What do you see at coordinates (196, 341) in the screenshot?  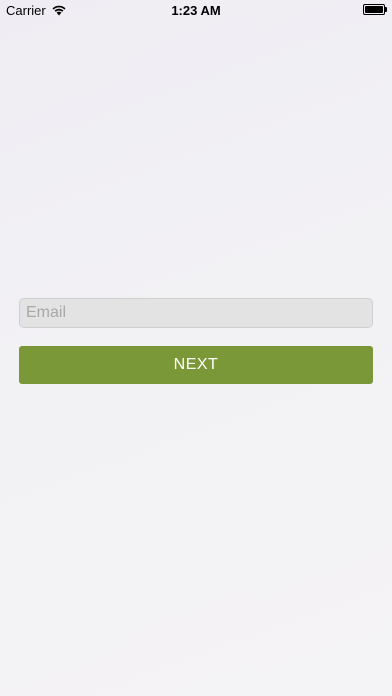 I see `login-form: NEXT` at bounding box center [196, 341].